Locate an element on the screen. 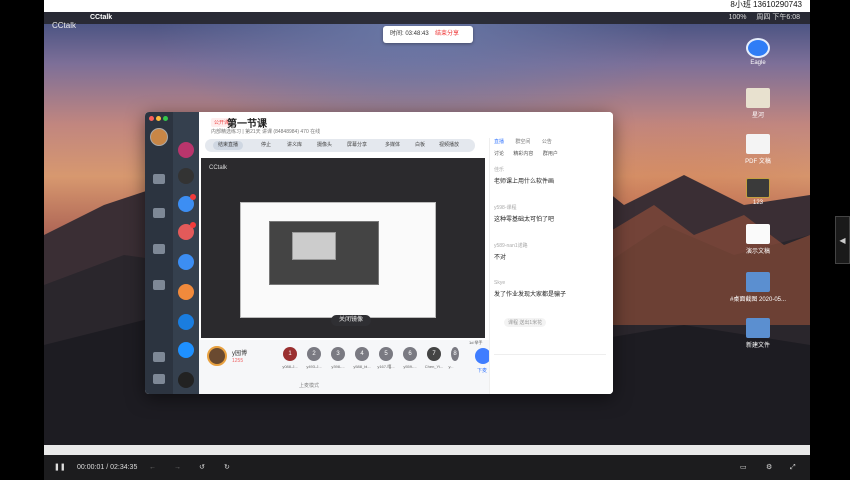 Image resolution: width=850 pixels, height=480 pixels. zoom-window-dot is located at coordinates (165, 118).